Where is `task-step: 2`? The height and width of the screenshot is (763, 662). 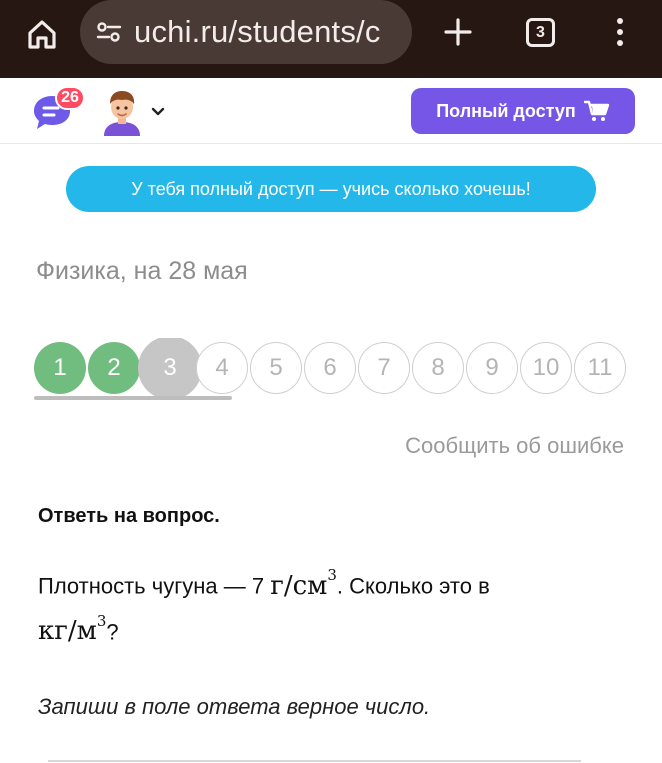
task-step: 2 is located at coordinates (114, 368).